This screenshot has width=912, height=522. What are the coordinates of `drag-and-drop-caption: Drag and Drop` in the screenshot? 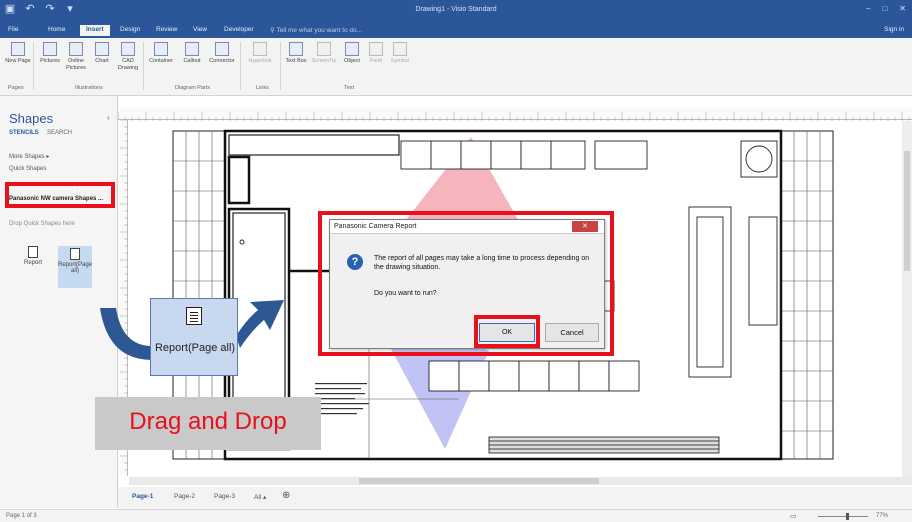 It's located at (208, 423).